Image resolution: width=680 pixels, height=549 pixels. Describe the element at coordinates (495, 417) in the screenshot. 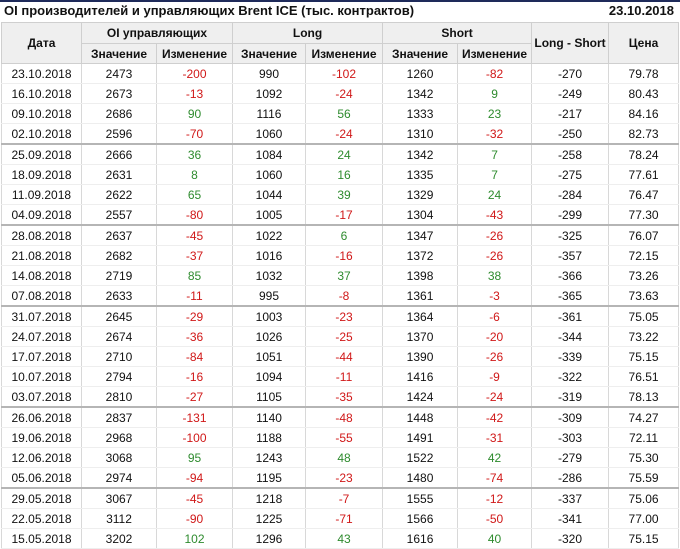

I see `short-change-cell: -42` at that location.